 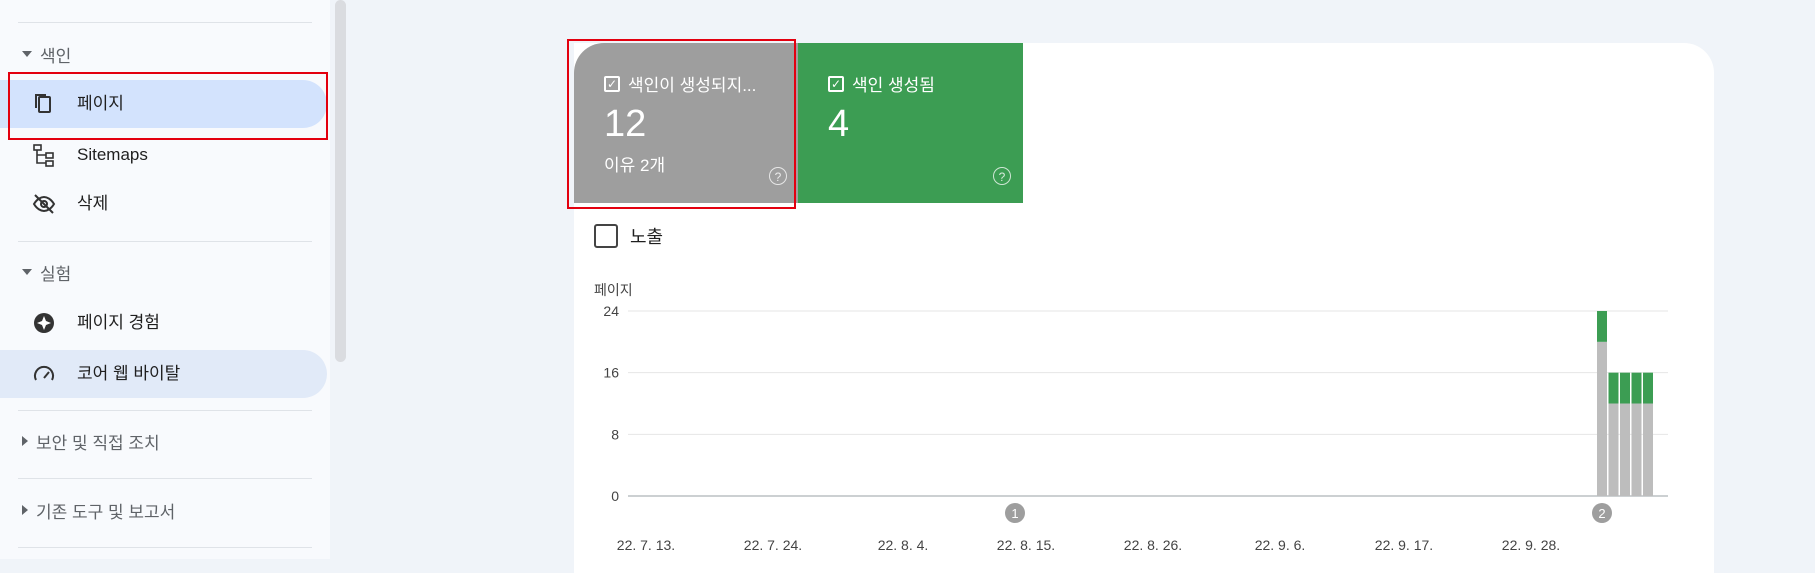 I want to click on sidebar-item-core-web-vitals: 코어 웹 바이탈, so click(x=163, y=374).